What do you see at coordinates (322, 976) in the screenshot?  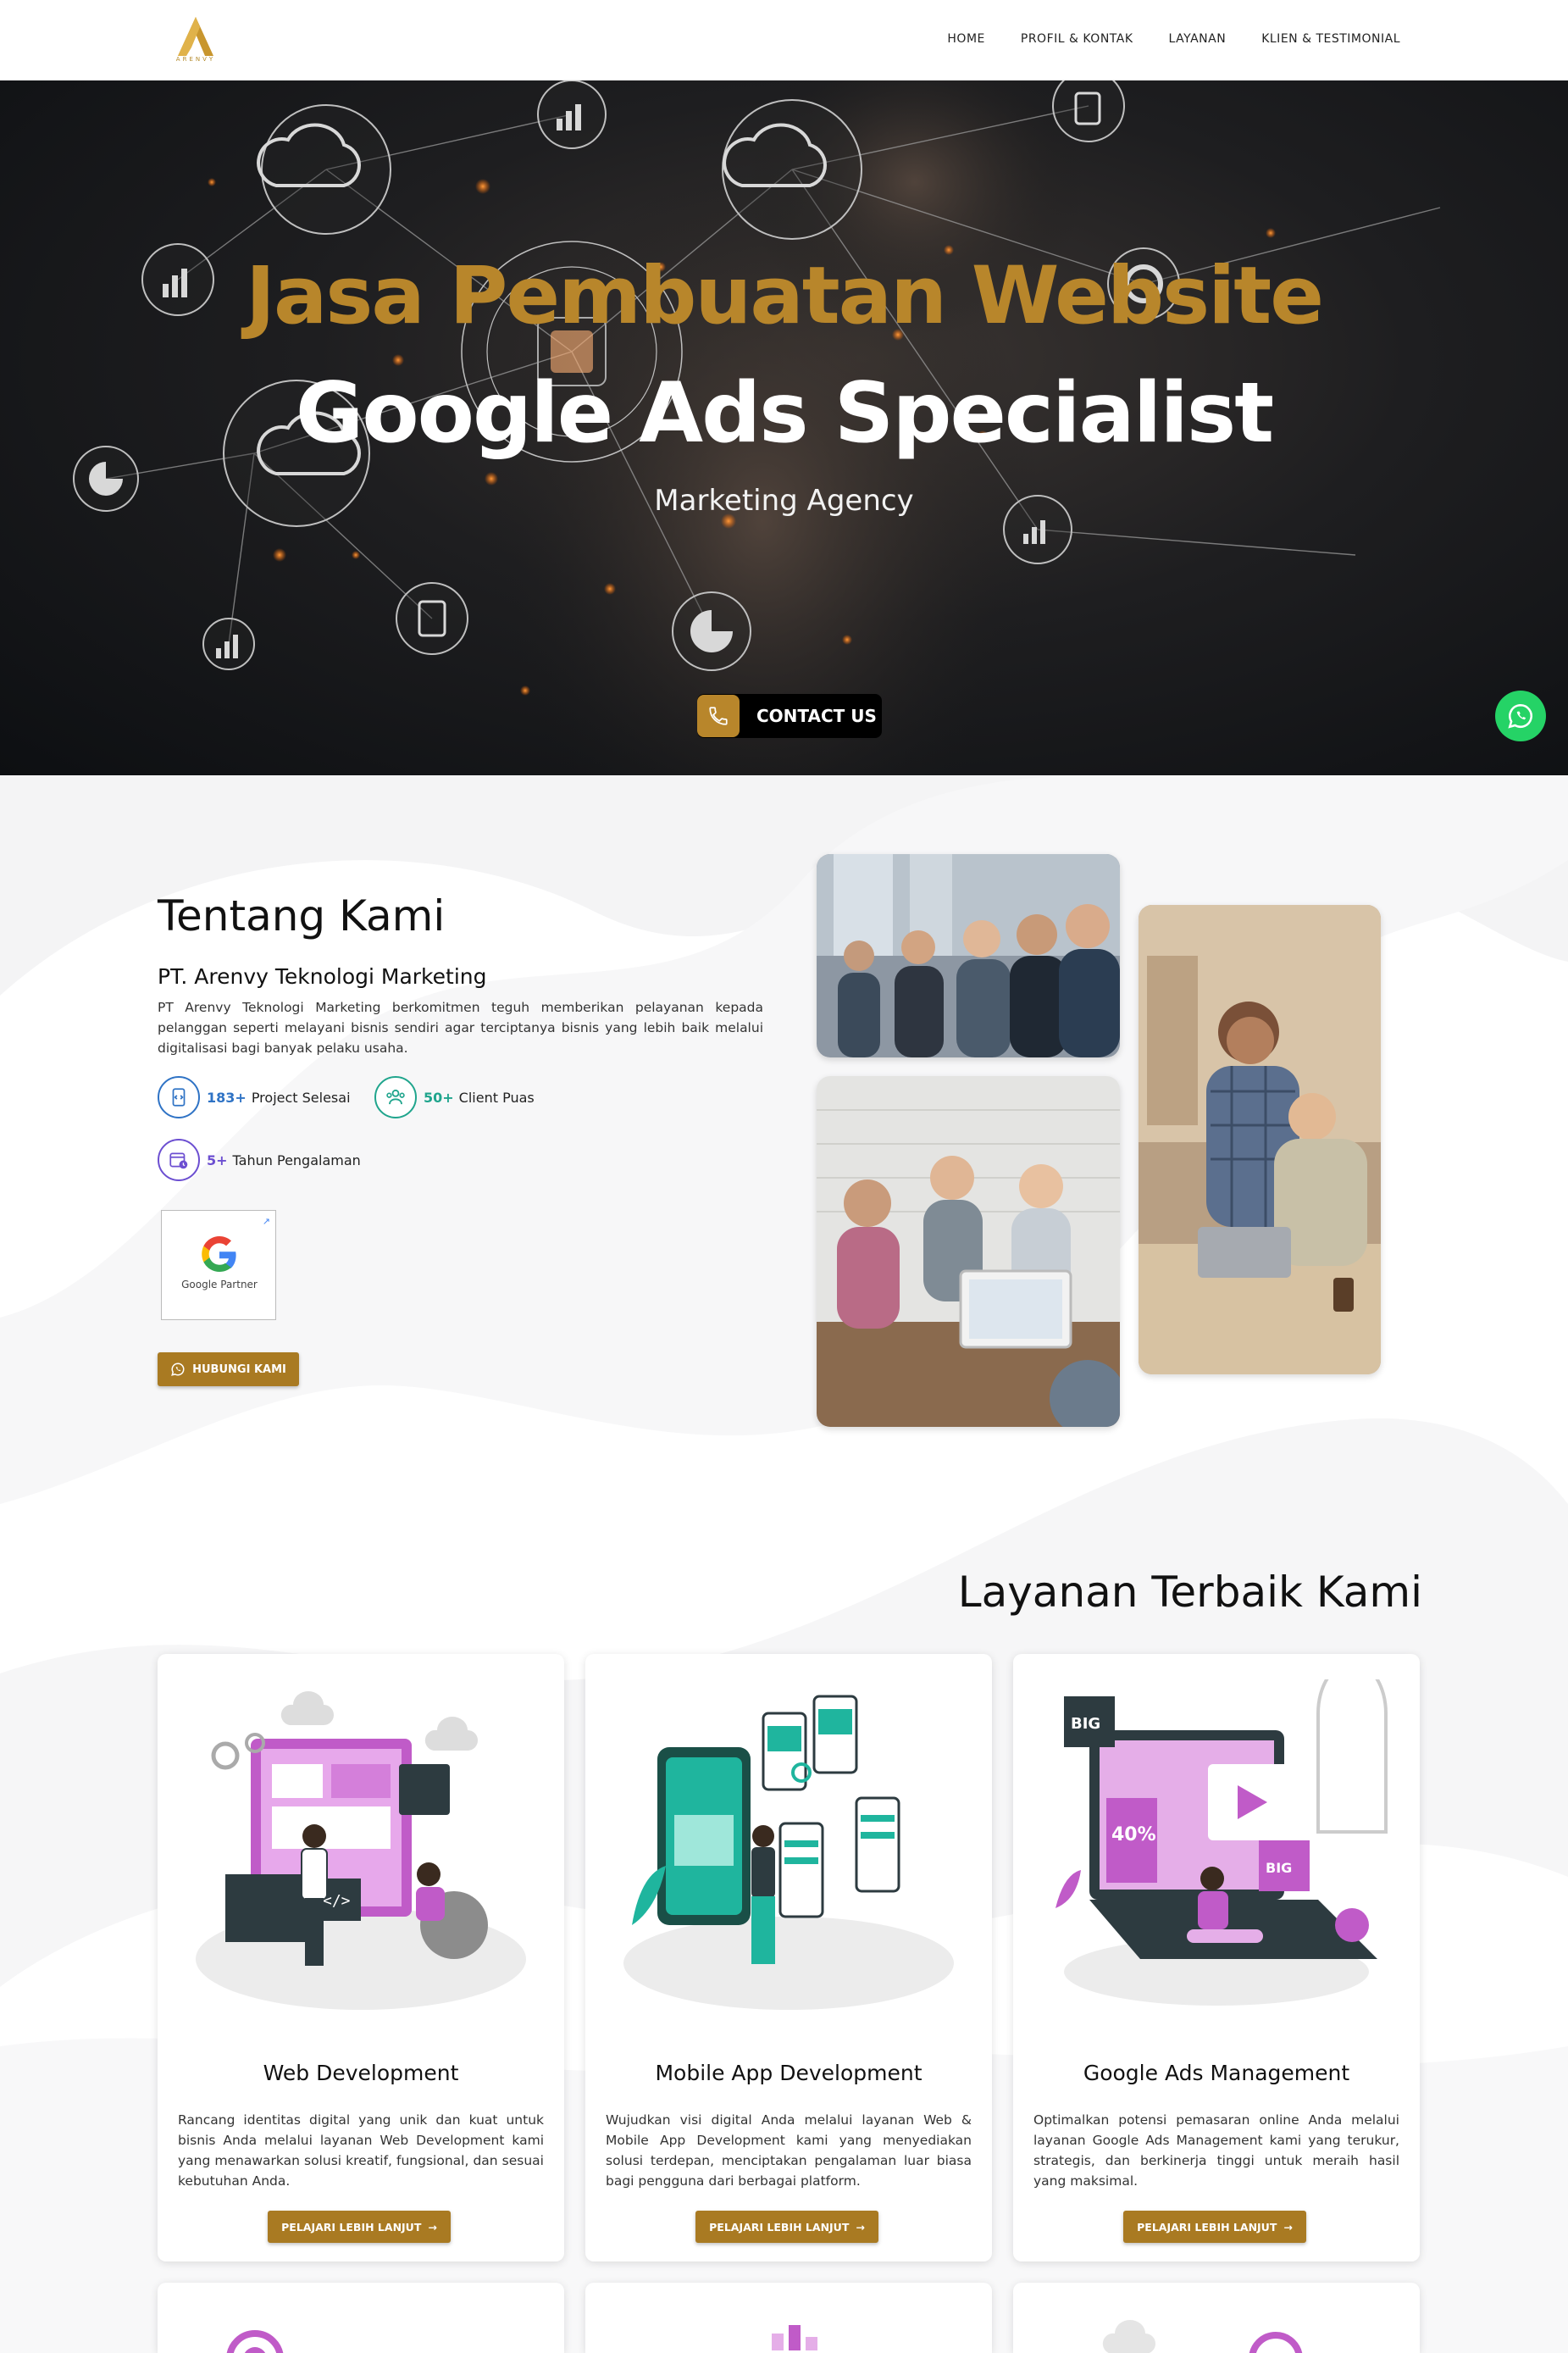 I see `about-company-name: PT. Arenvy Teknologi Marketing` at bounding box center [322, 976].